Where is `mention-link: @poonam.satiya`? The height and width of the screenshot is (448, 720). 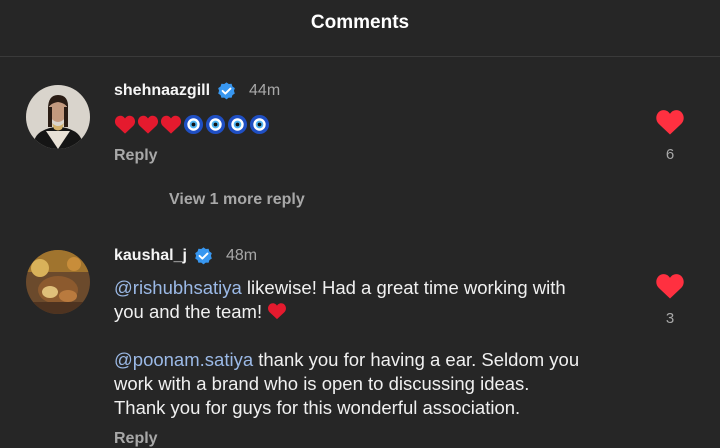
mention-link: @poonam.satiya is located at coordinates (183, 359).